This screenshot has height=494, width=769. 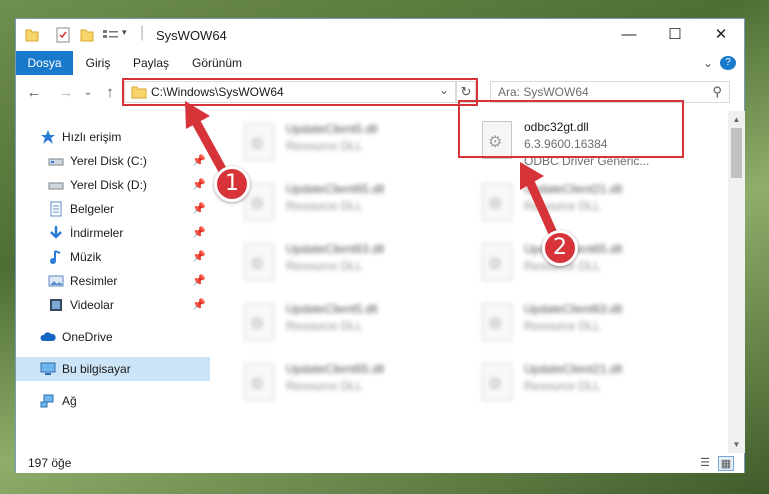 I want to click on cloud-icon, so click(x=48, y=336).